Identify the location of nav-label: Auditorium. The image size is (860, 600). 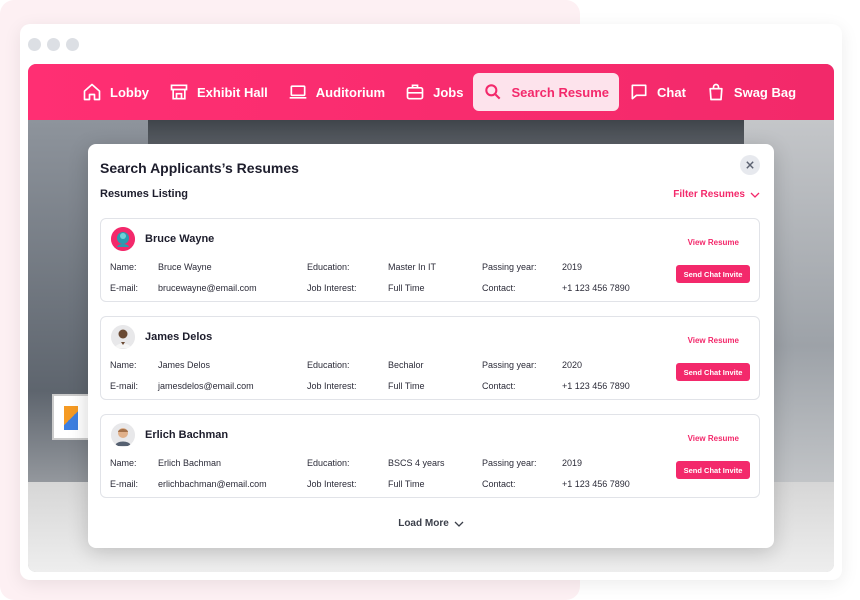
(350, 92).